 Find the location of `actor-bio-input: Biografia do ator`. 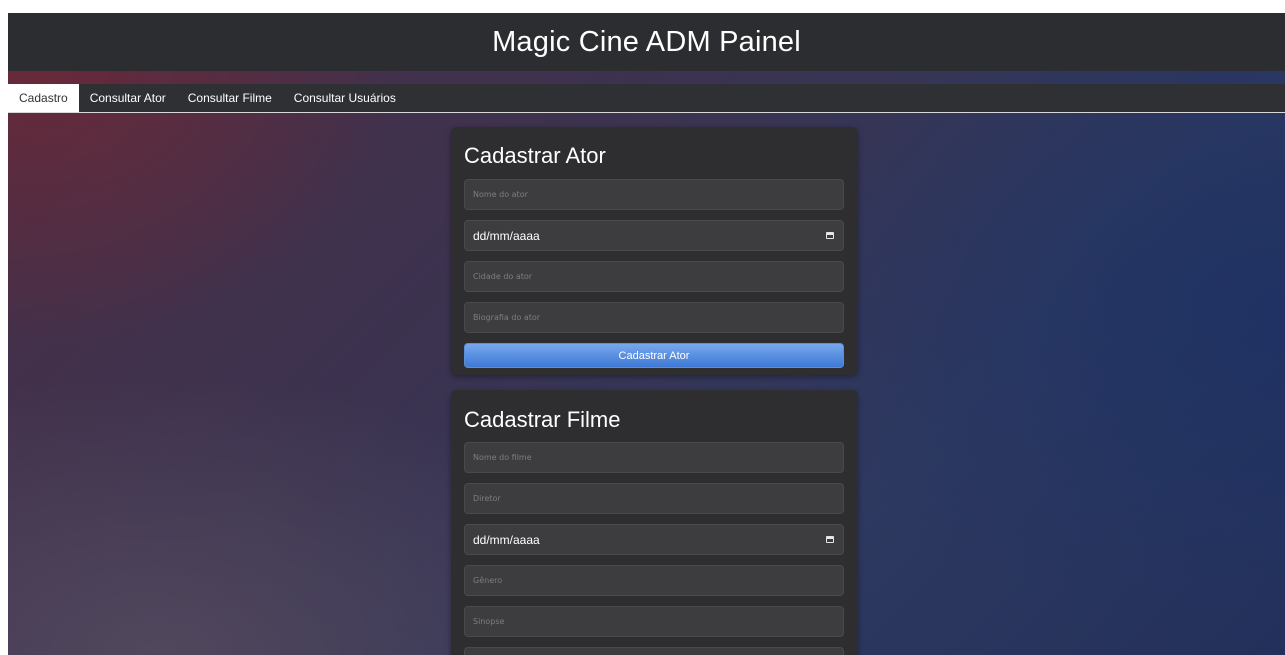

actor-bio-input: Biografia do ator is located at coordinates (654, 317).